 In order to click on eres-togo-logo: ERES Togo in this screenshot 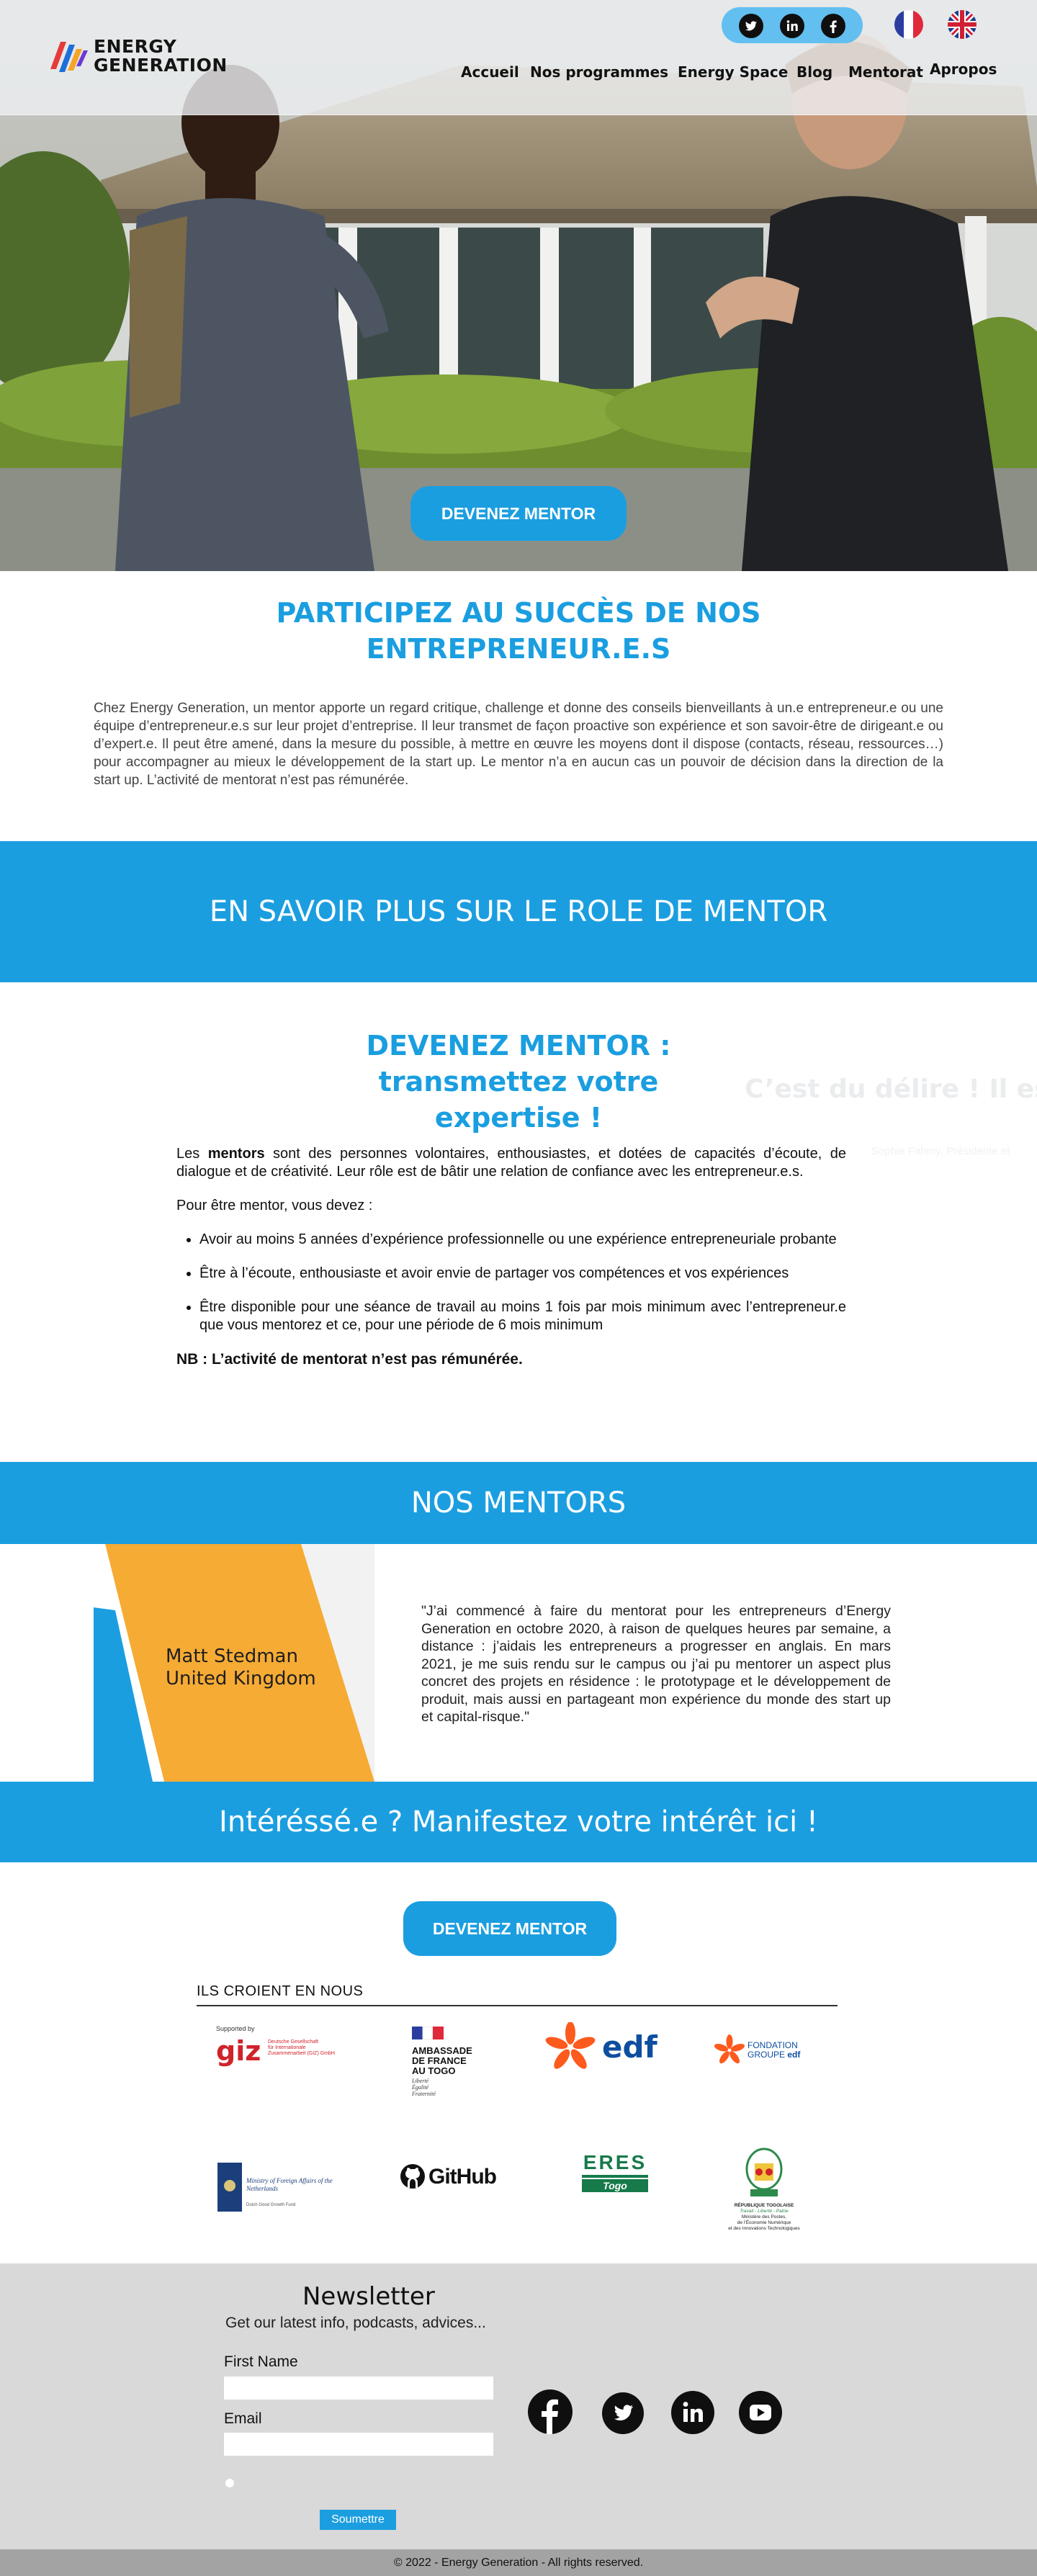, I will do `click(615, 2172)`.